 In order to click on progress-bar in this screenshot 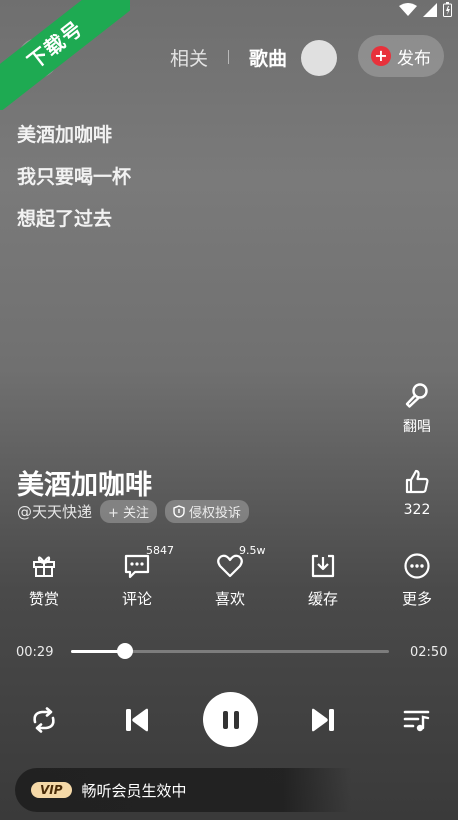, I will do `click(230, 651)`.